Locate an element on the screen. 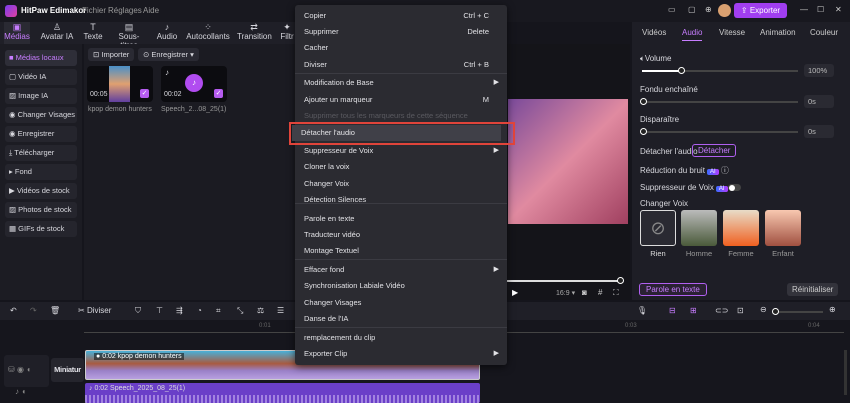 The width and height of the screenshot is (850, 403). voice-enfant is located at coordinates (783, 228).